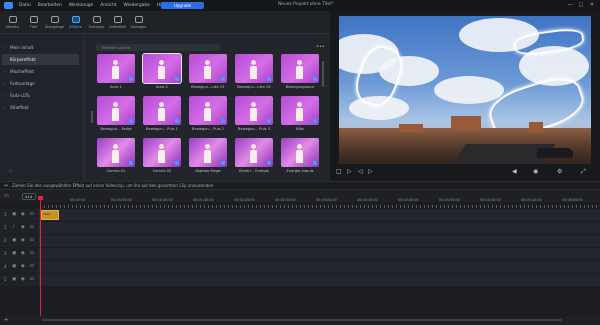 The height and width of the screenshot is (325, 600). I want to click on timeline-track: 5 ▣ ◉ ⊡, so click(300, 280).